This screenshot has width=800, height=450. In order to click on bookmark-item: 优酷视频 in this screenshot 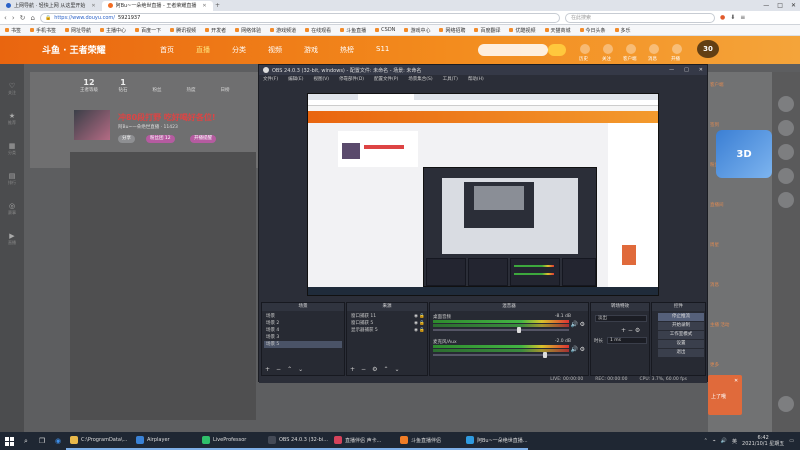, I will do `click(522, 30)`.